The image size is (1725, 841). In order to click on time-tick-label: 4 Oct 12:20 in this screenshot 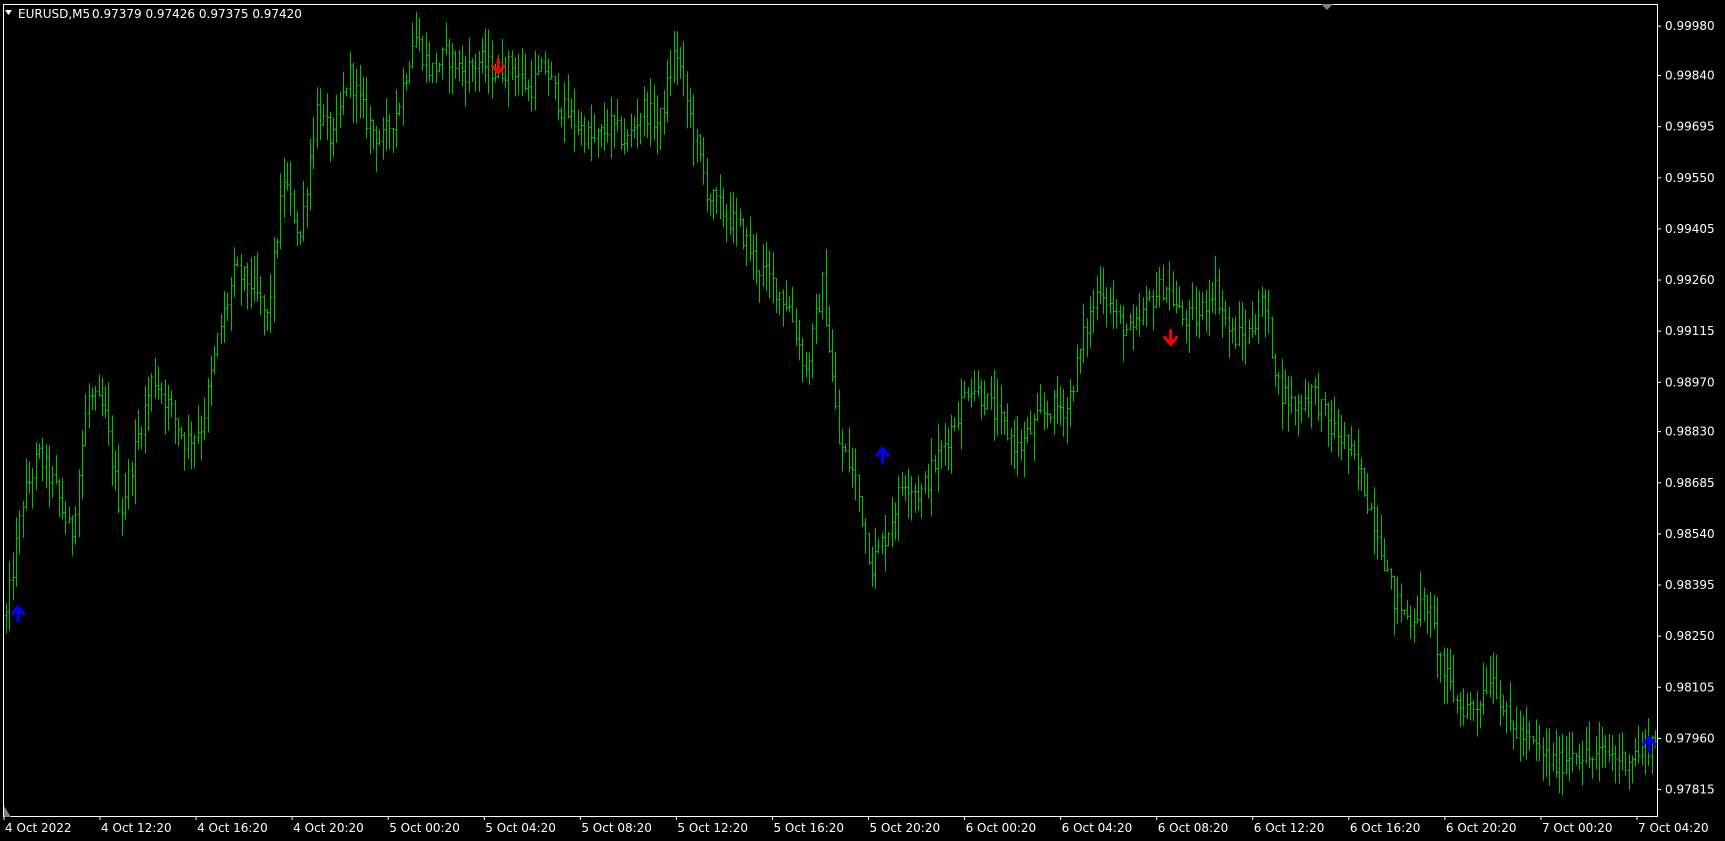, I will do `click(136, 828)`.